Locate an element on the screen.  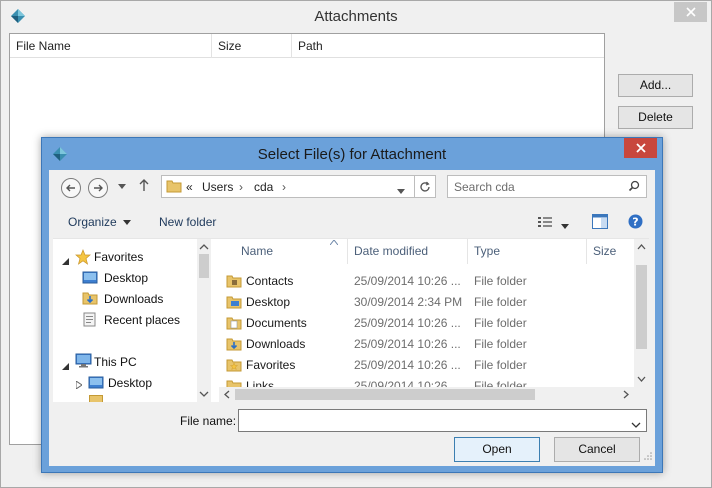
expand-arrow-icon is located at coordinates (79, 385).